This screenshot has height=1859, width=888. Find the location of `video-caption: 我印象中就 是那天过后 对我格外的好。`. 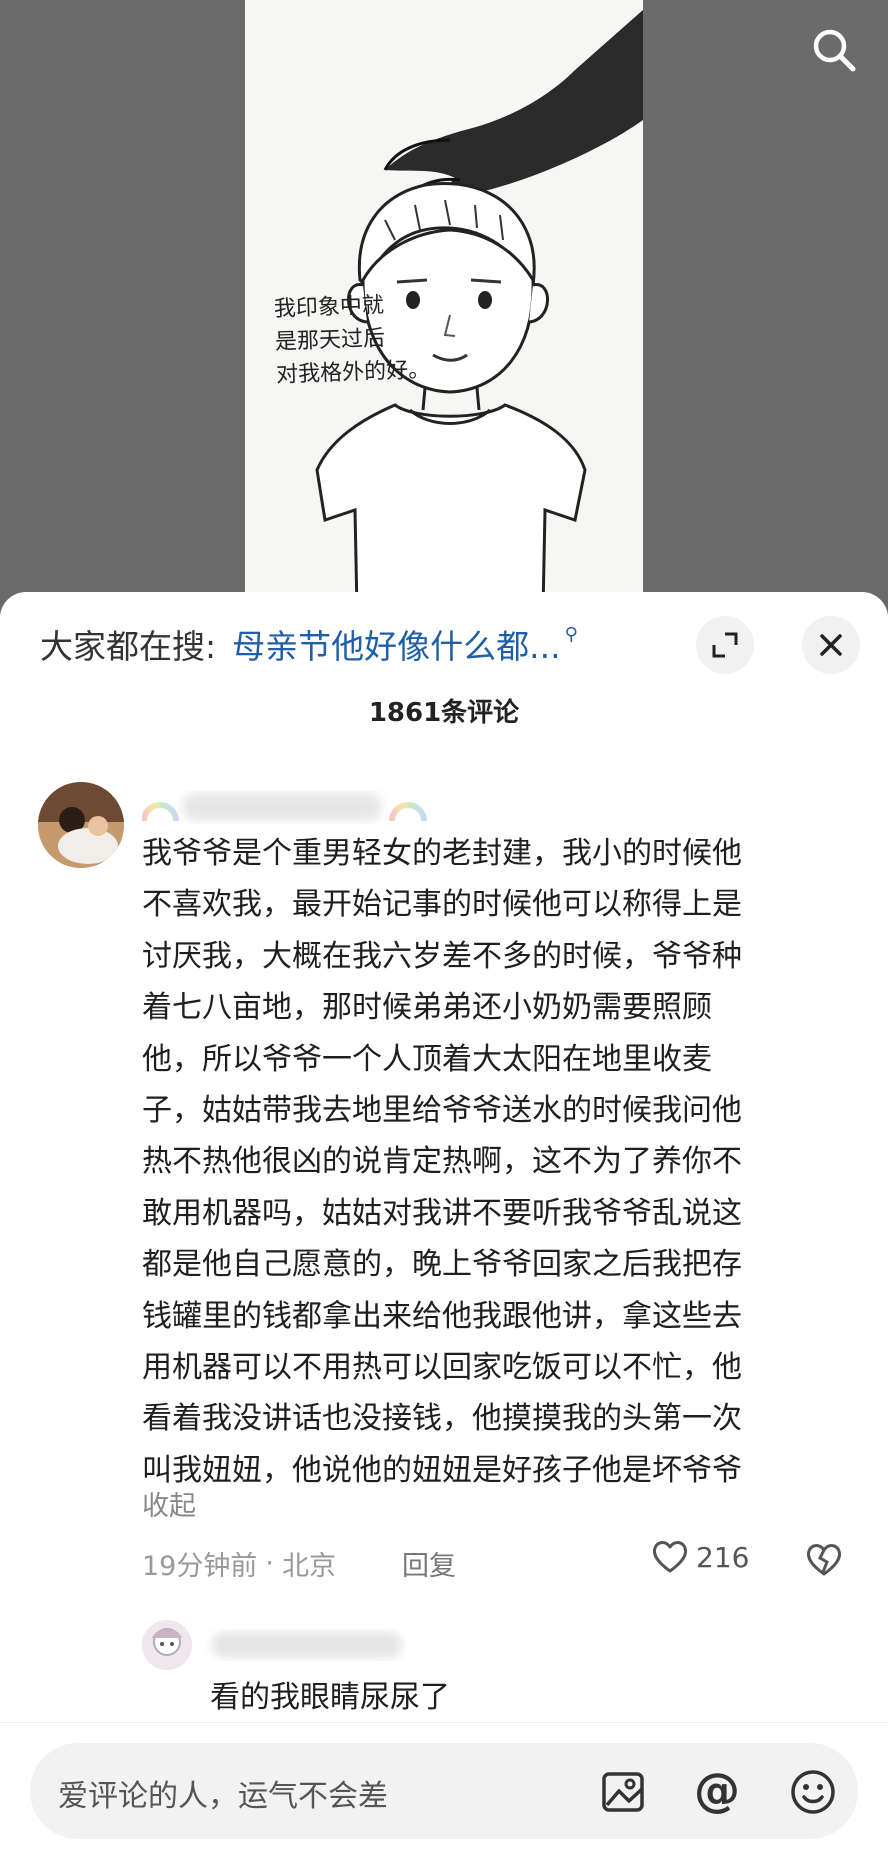

video-caption: 我印象中就 是那天过后 对我格外的好。 is located at coordinates (359, 339).